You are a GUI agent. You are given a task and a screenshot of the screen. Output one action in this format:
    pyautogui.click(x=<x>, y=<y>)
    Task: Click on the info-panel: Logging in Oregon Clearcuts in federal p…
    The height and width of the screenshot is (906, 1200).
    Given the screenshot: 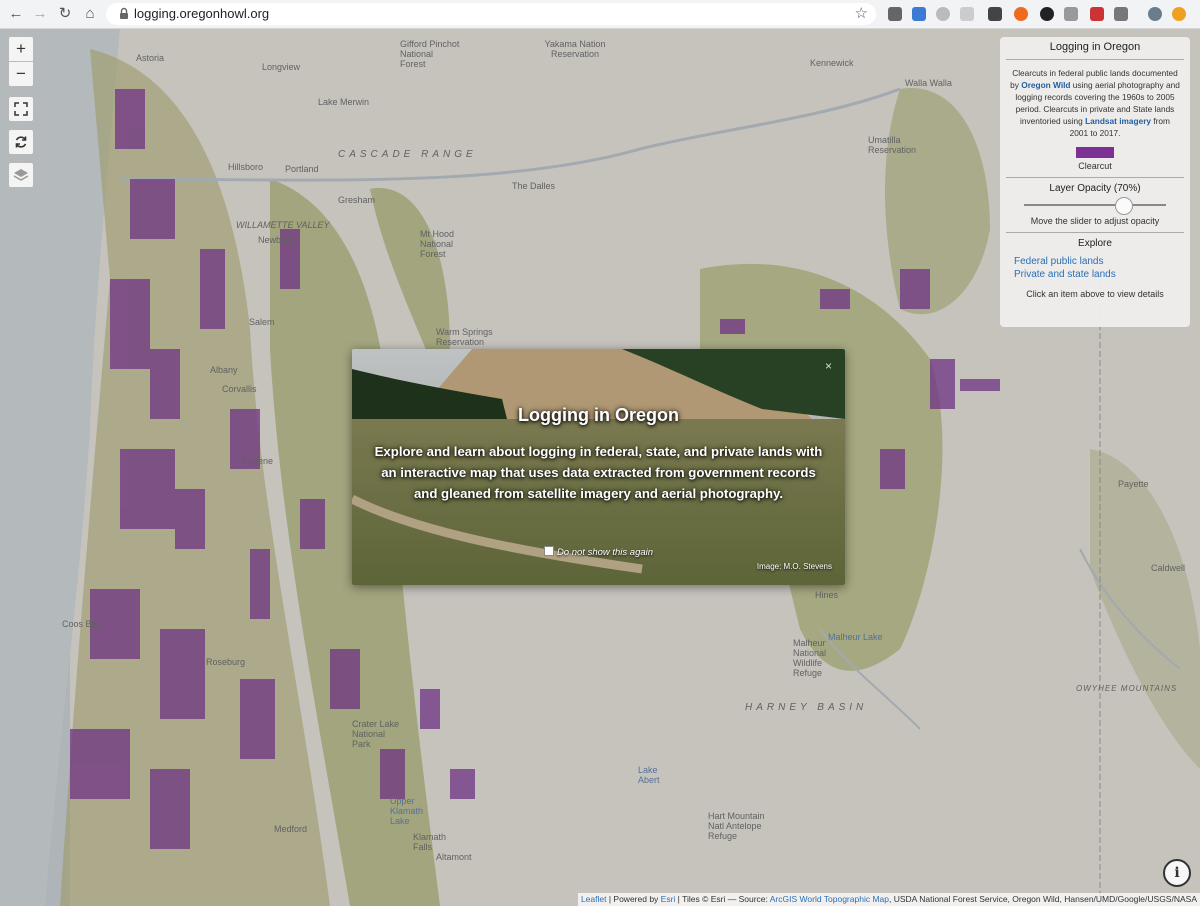 What is the action you would take?
    pyautogui.click(x=1095, y=182)
    